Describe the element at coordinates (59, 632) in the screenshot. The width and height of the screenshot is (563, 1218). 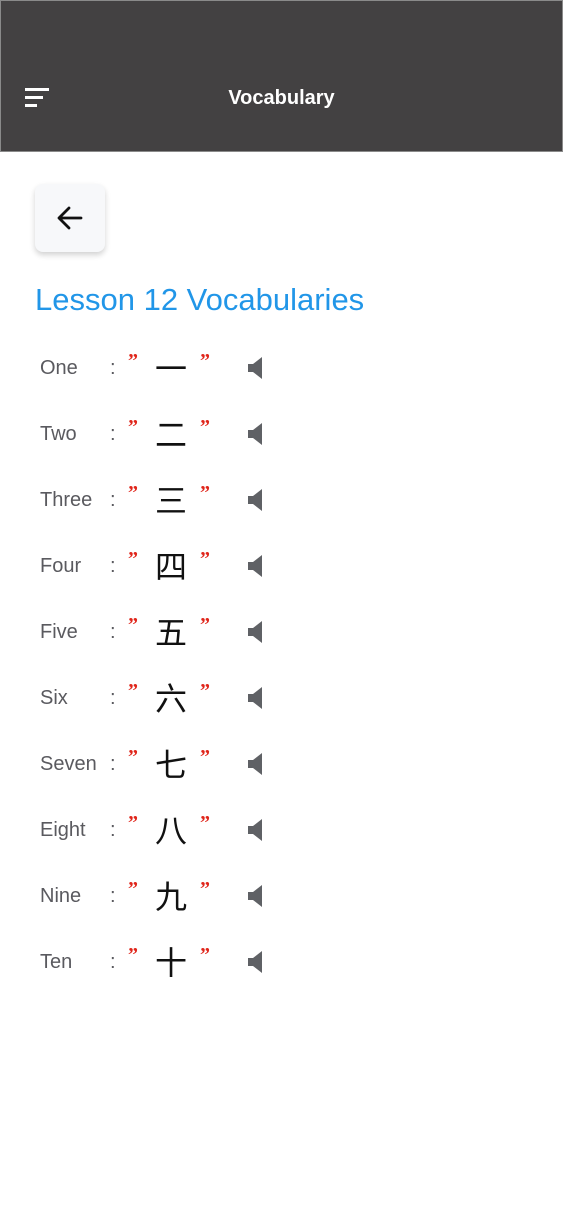
I see `vocabulary-word: Five` at that location.